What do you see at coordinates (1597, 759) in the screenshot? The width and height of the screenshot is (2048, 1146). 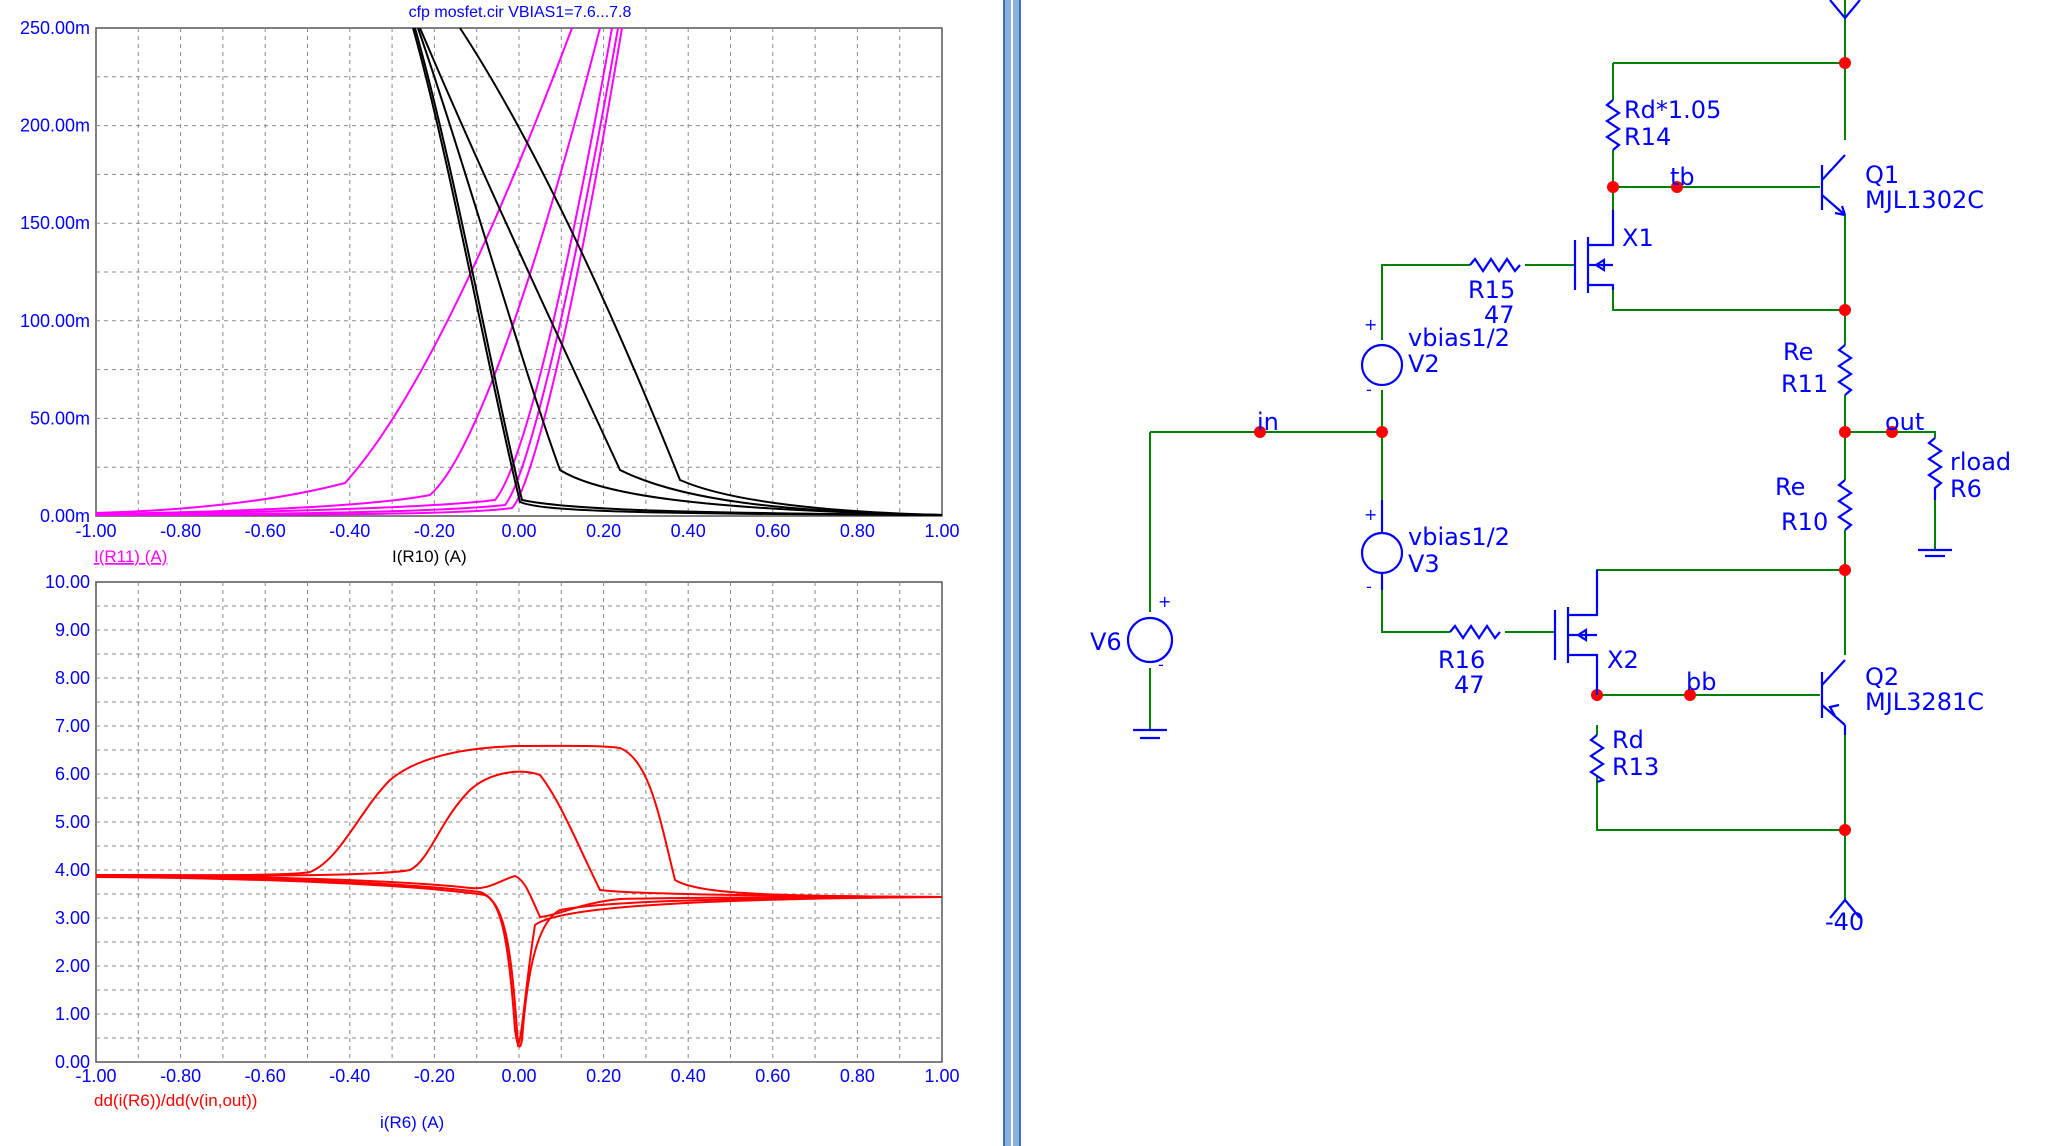 I see `r13-resistor` at bounding box center [1597, 759].